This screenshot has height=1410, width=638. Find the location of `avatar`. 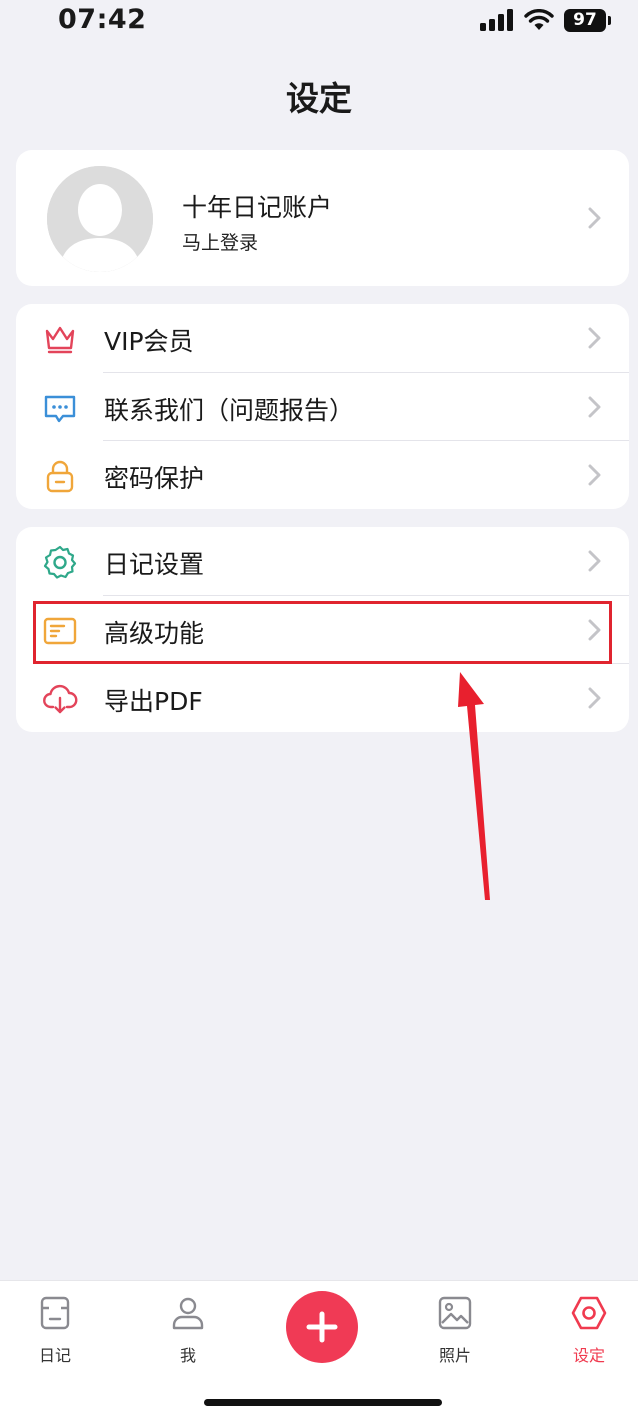

avatar is located at coordinates (100, 219).